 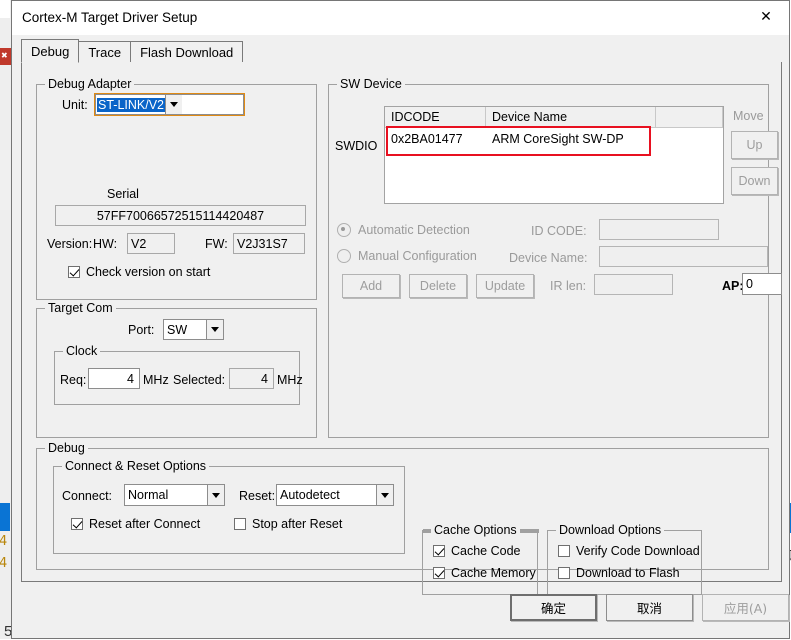 I want to click on manual-configuration-label: Manual Configuration, so click(x=417, y=256).